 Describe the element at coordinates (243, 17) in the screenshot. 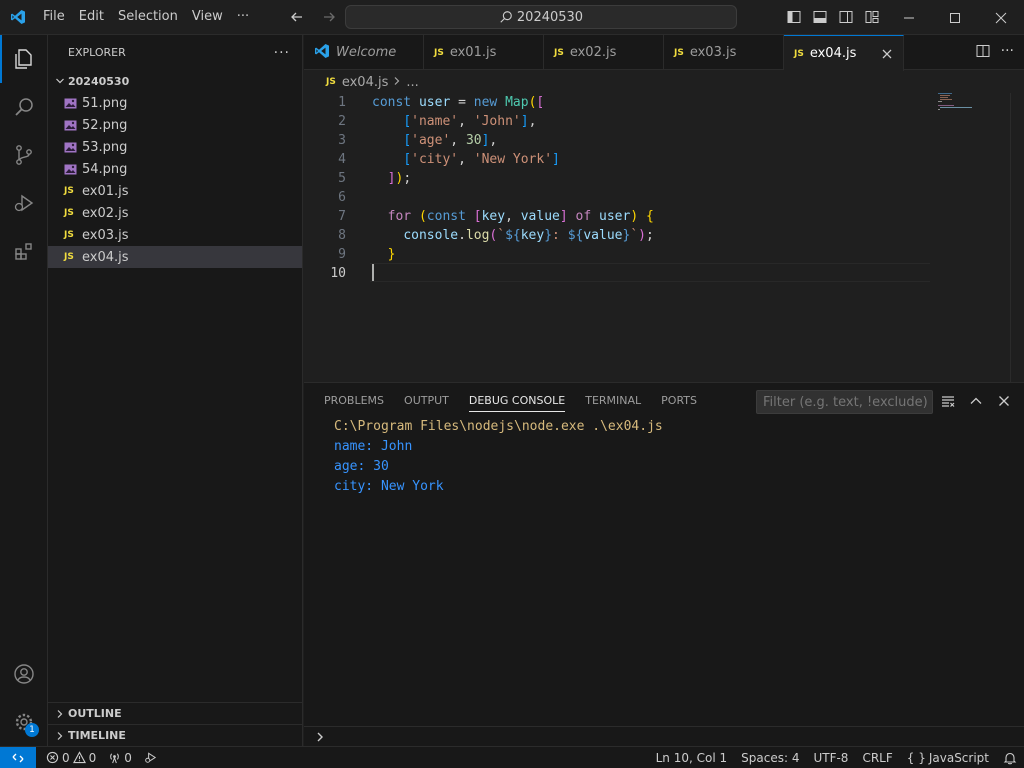

I see `menu-more: ···` at that location.